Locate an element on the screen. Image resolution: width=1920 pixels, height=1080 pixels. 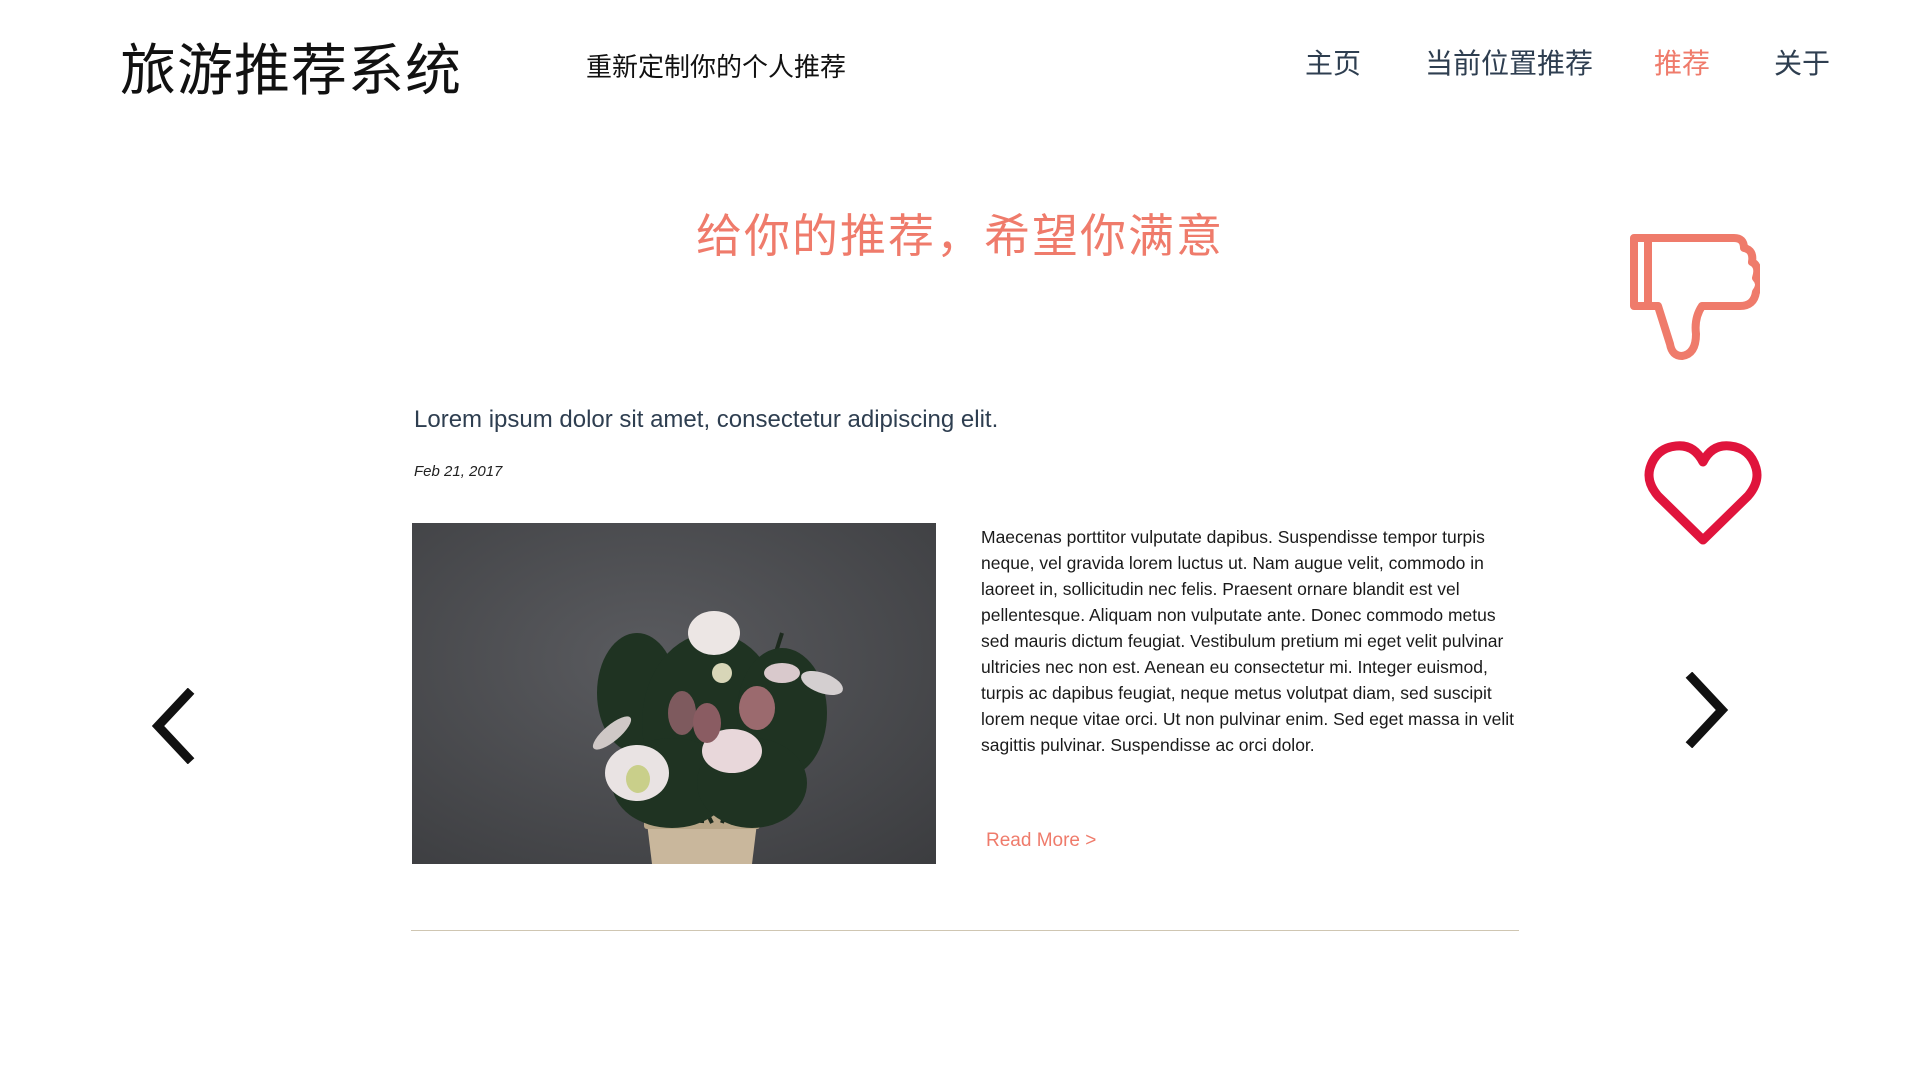
heart-icon is located at coordinates (1703, 494).